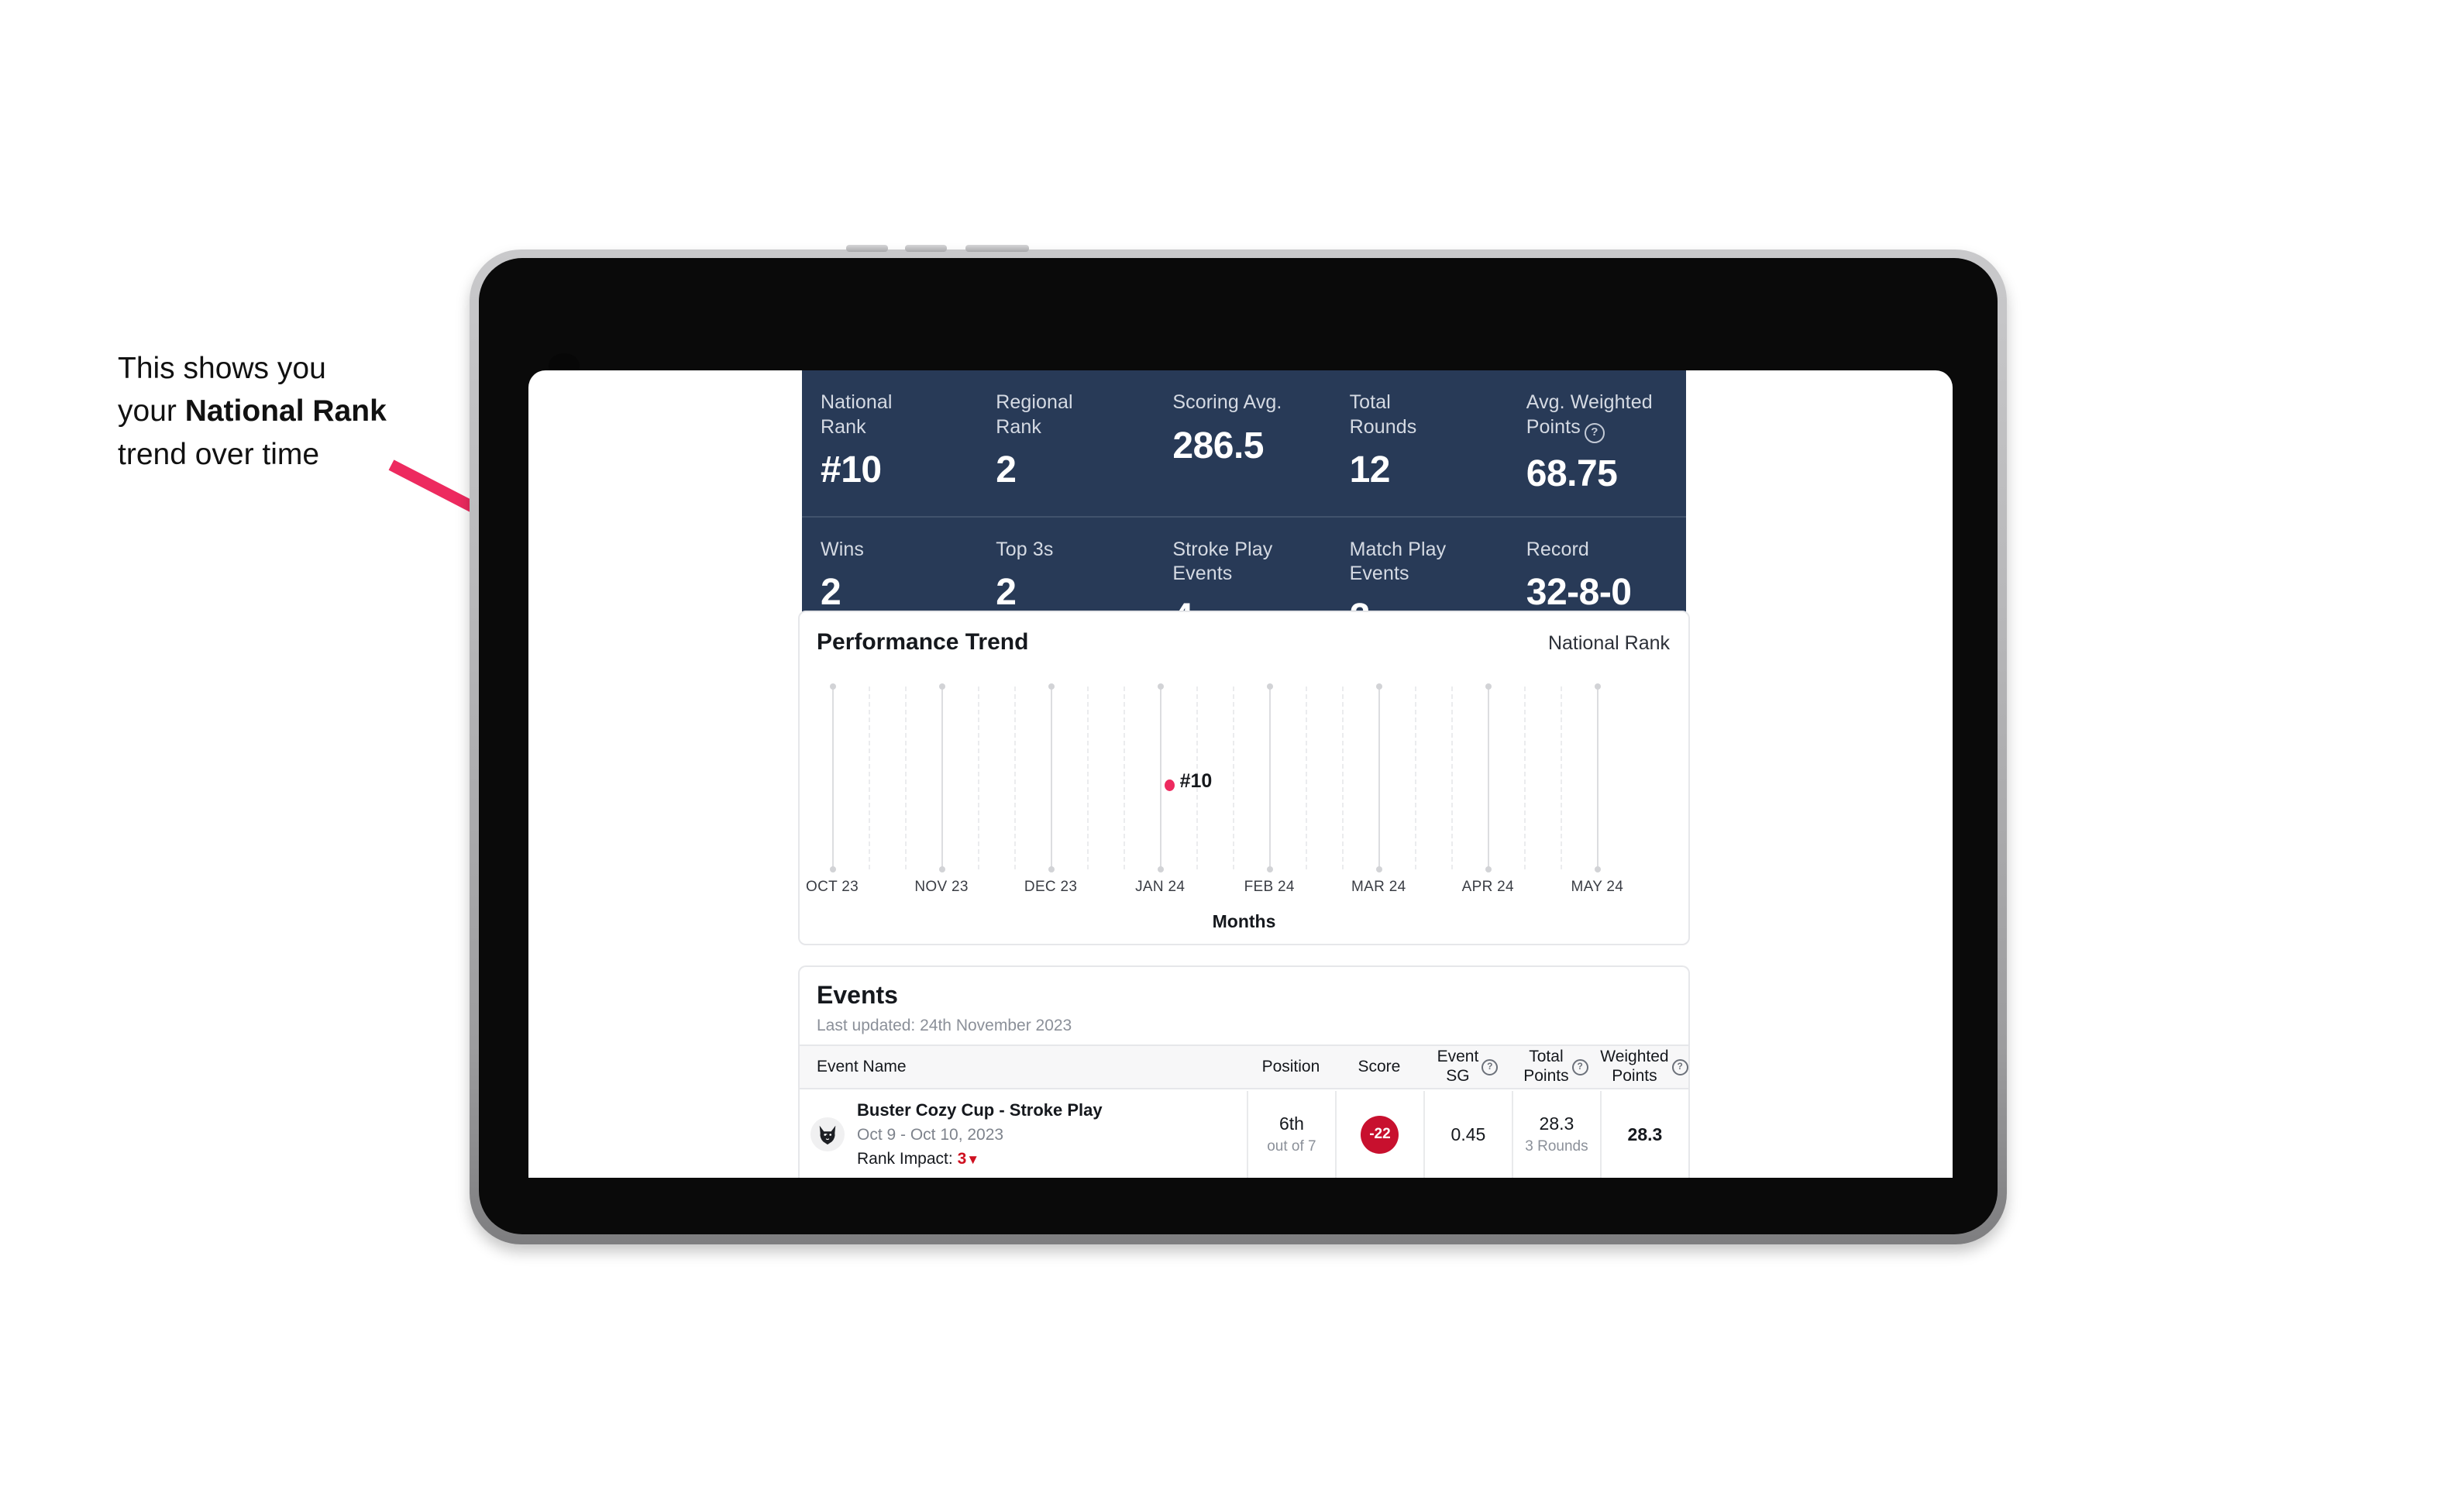 The image size is (2464, 1497). I want to click on power-button, so click(997, 248).